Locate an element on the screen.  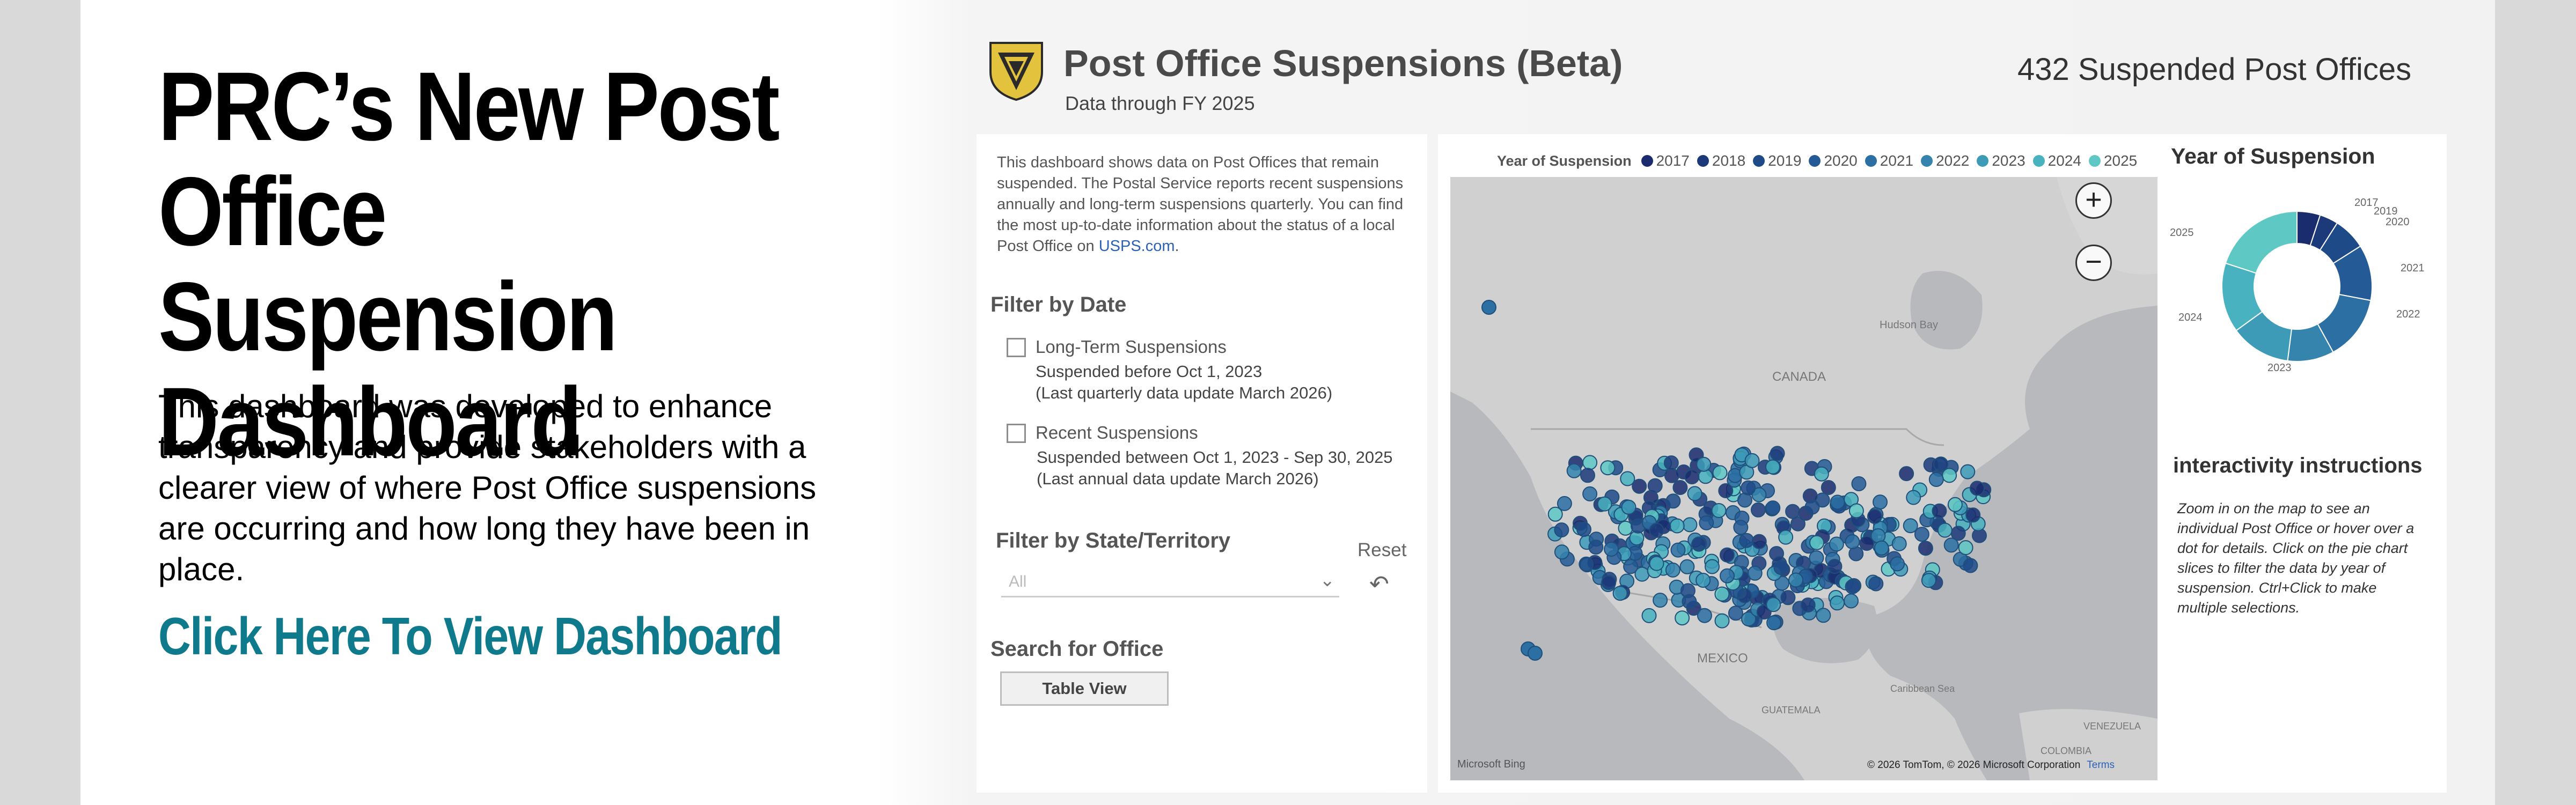
legend-item-2018: 2018 is located at coordinates (1721, 160).